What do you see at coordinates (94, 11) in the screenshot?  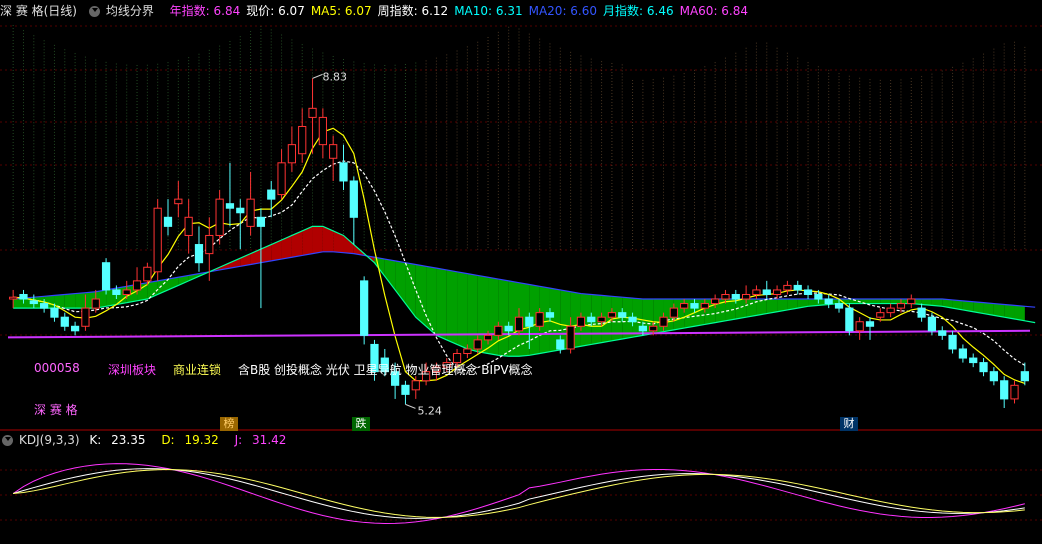 I see `dropdown-icon` at bounding box center [94, 11].